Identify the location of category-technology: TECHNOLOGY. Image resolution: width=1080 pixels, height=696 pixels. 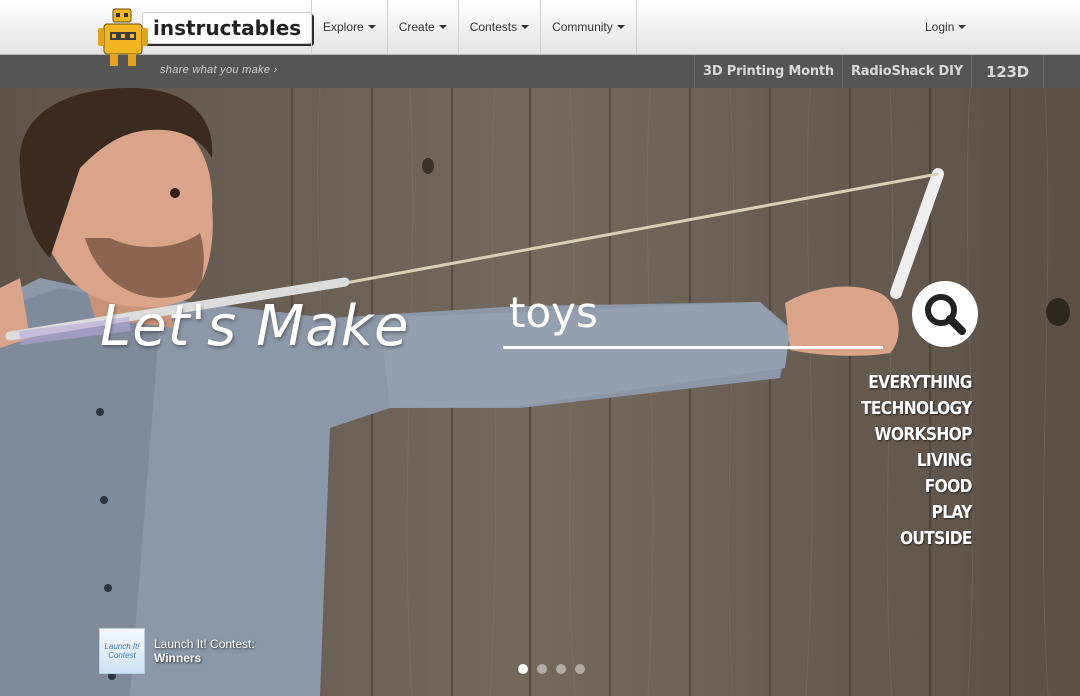
(916, 409).